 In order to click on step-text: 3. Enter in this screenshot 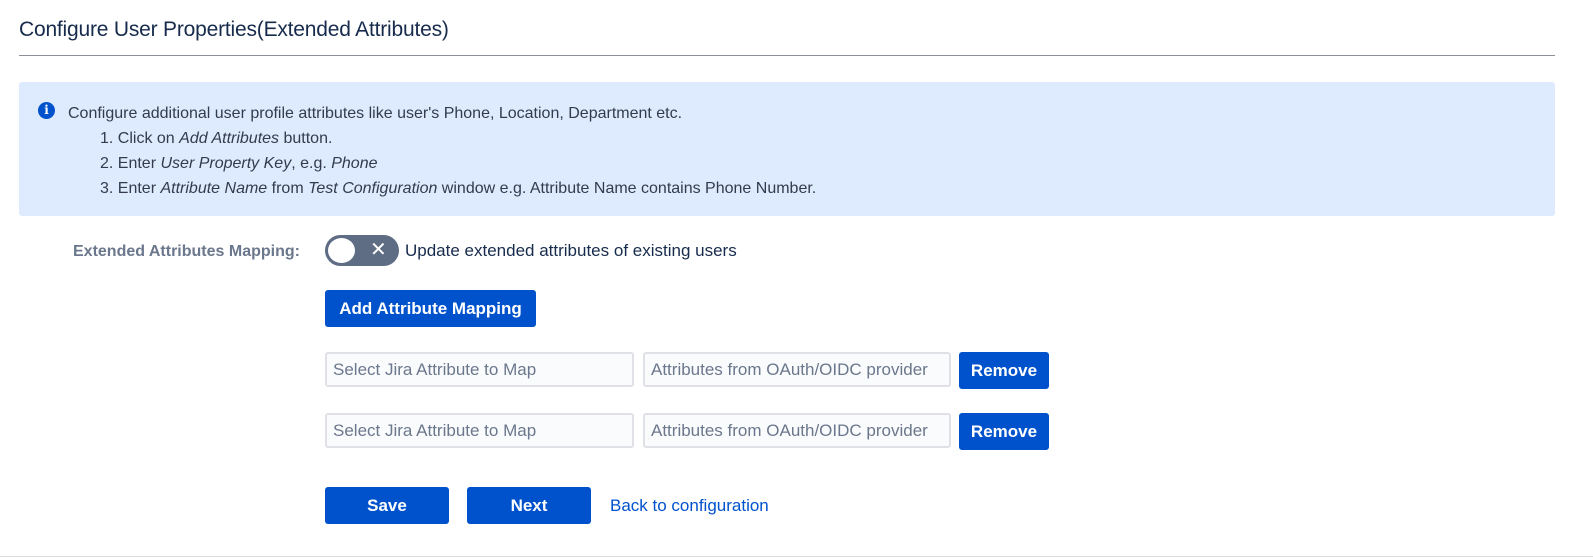, I will do `click(130, 188)`.